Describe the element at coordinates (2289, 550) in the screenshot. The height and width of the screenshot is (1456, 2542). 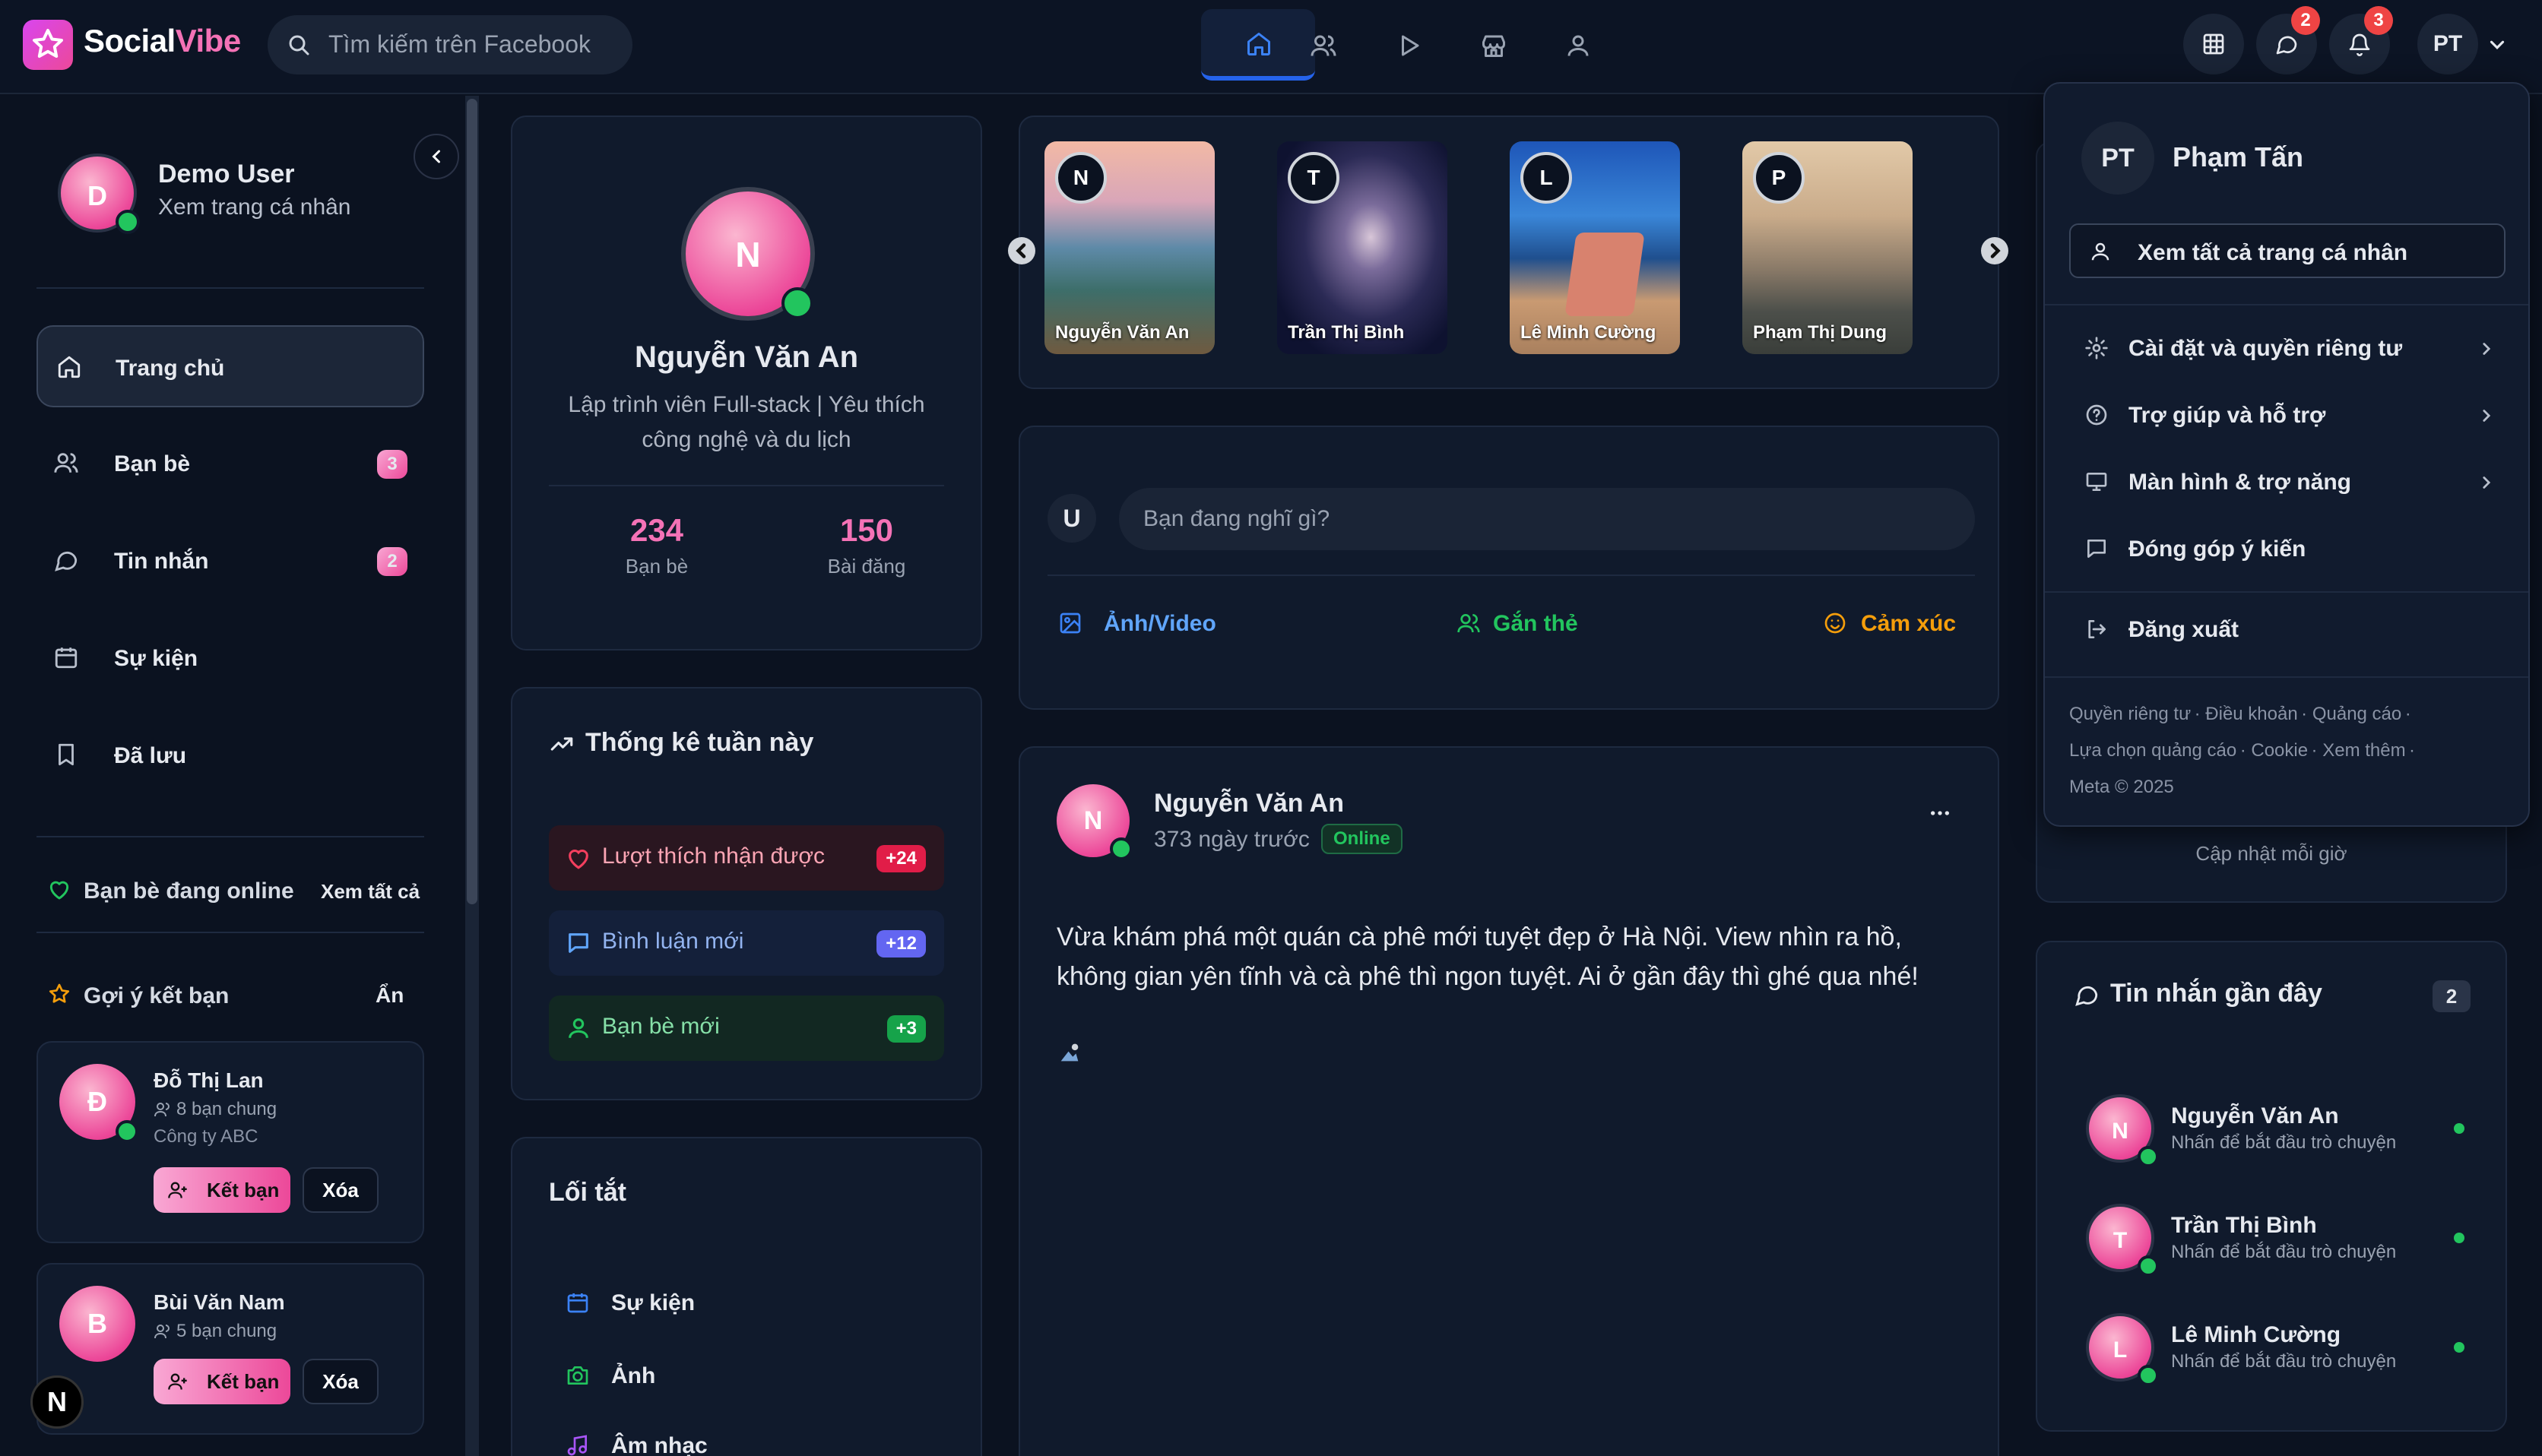
I see `menu-feedback: Đóng góp ý kiến` at that location.